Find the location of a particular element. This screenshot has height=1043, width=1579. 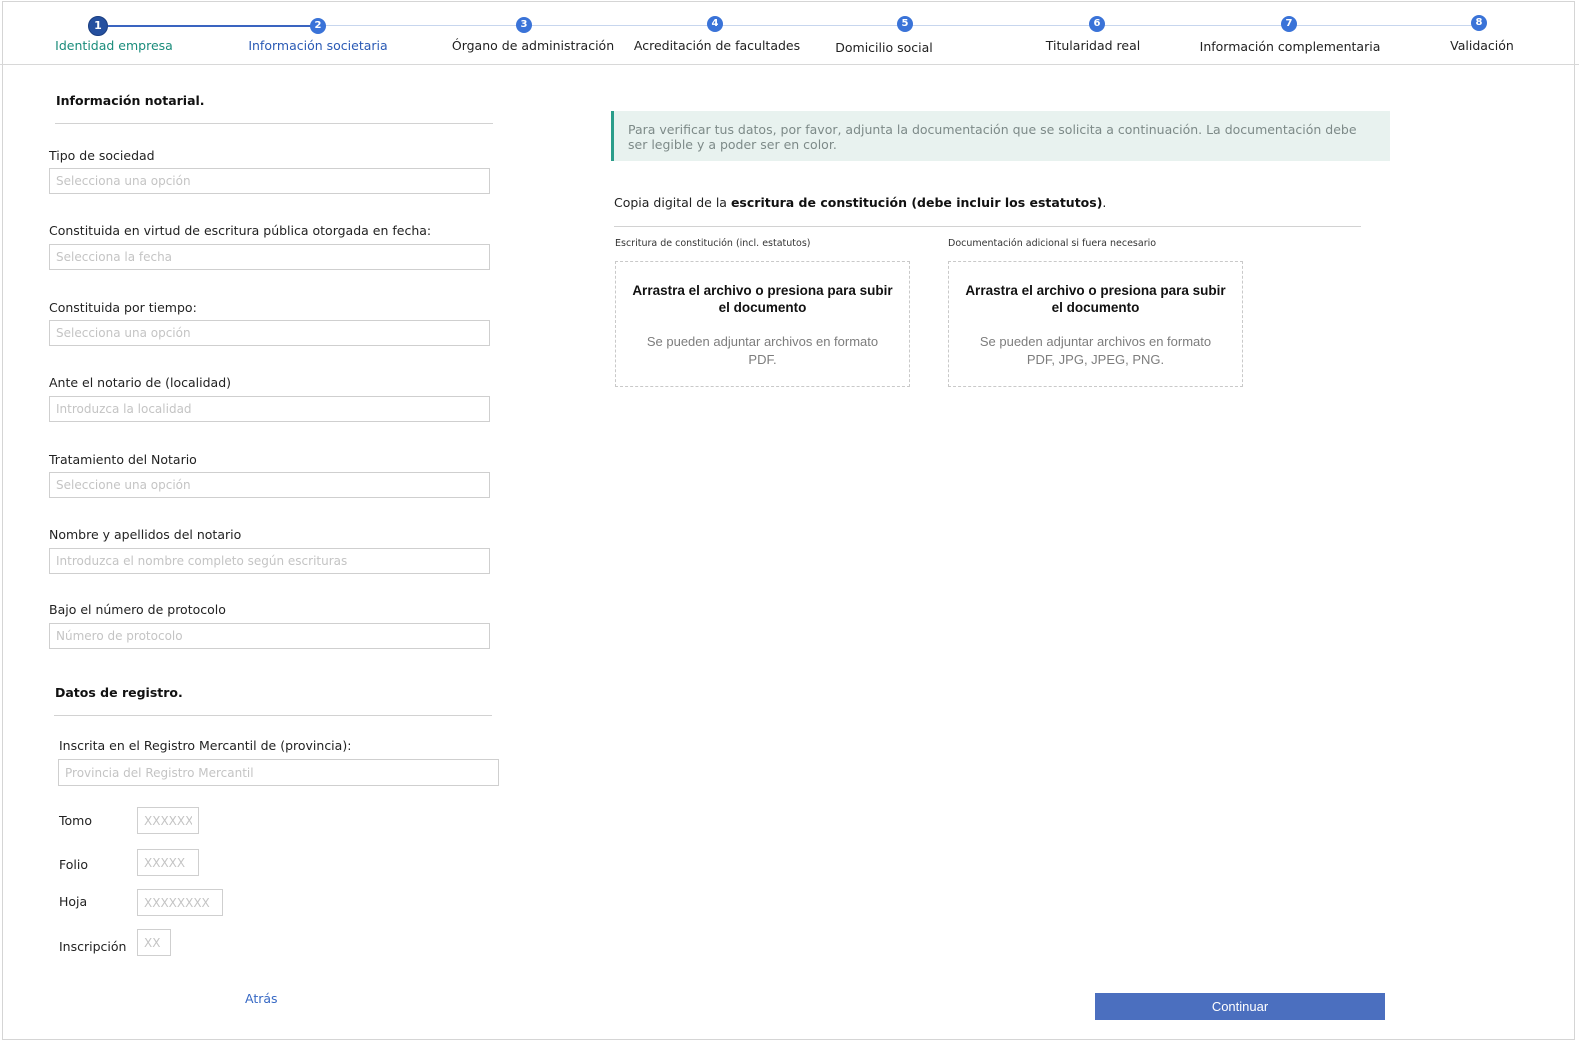

upload-title-suffix: . is located at coordinates (1104, 202).